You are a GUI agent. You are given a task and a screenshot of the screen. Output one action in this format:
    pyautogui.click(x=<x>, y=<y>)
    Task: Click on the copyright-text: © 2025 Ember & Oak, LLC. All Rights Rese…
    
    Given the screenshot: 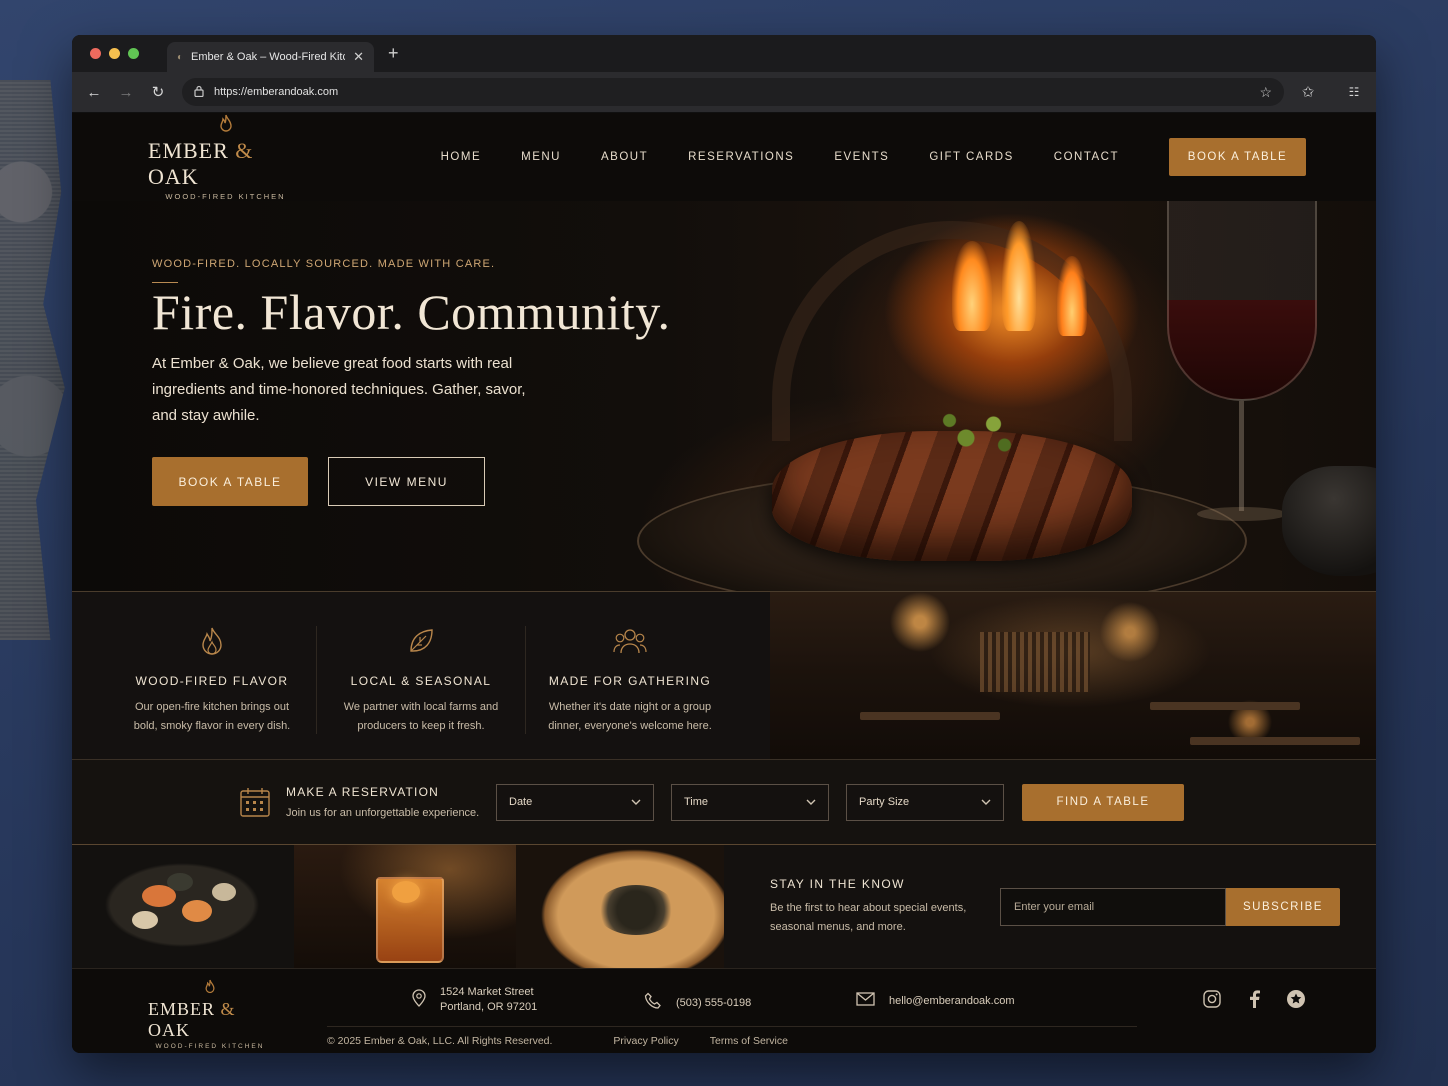 What is the action you would take?
    pyautogui.click(x=440, y=1041)
    